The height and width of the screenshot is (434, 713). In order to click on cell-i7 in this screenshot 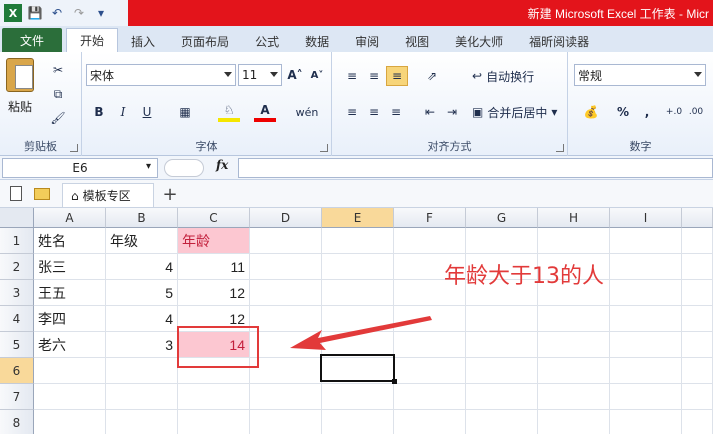, I will do `click(646, 397)`.